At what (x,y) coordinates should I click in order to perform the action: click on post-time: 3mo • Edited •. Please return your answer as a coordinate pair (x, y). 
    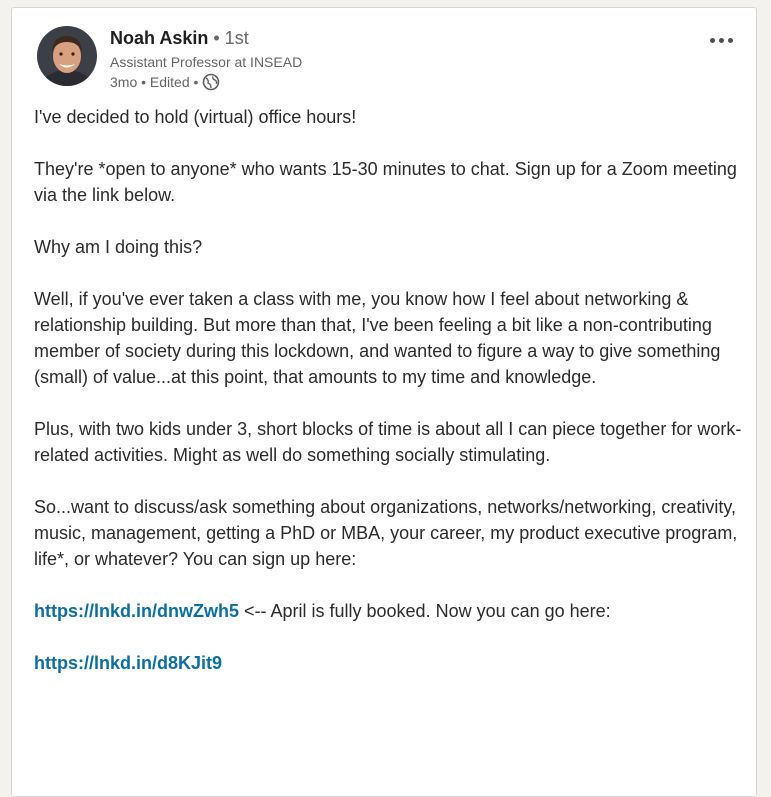
    Looking at the image, I should click on (154, 82).